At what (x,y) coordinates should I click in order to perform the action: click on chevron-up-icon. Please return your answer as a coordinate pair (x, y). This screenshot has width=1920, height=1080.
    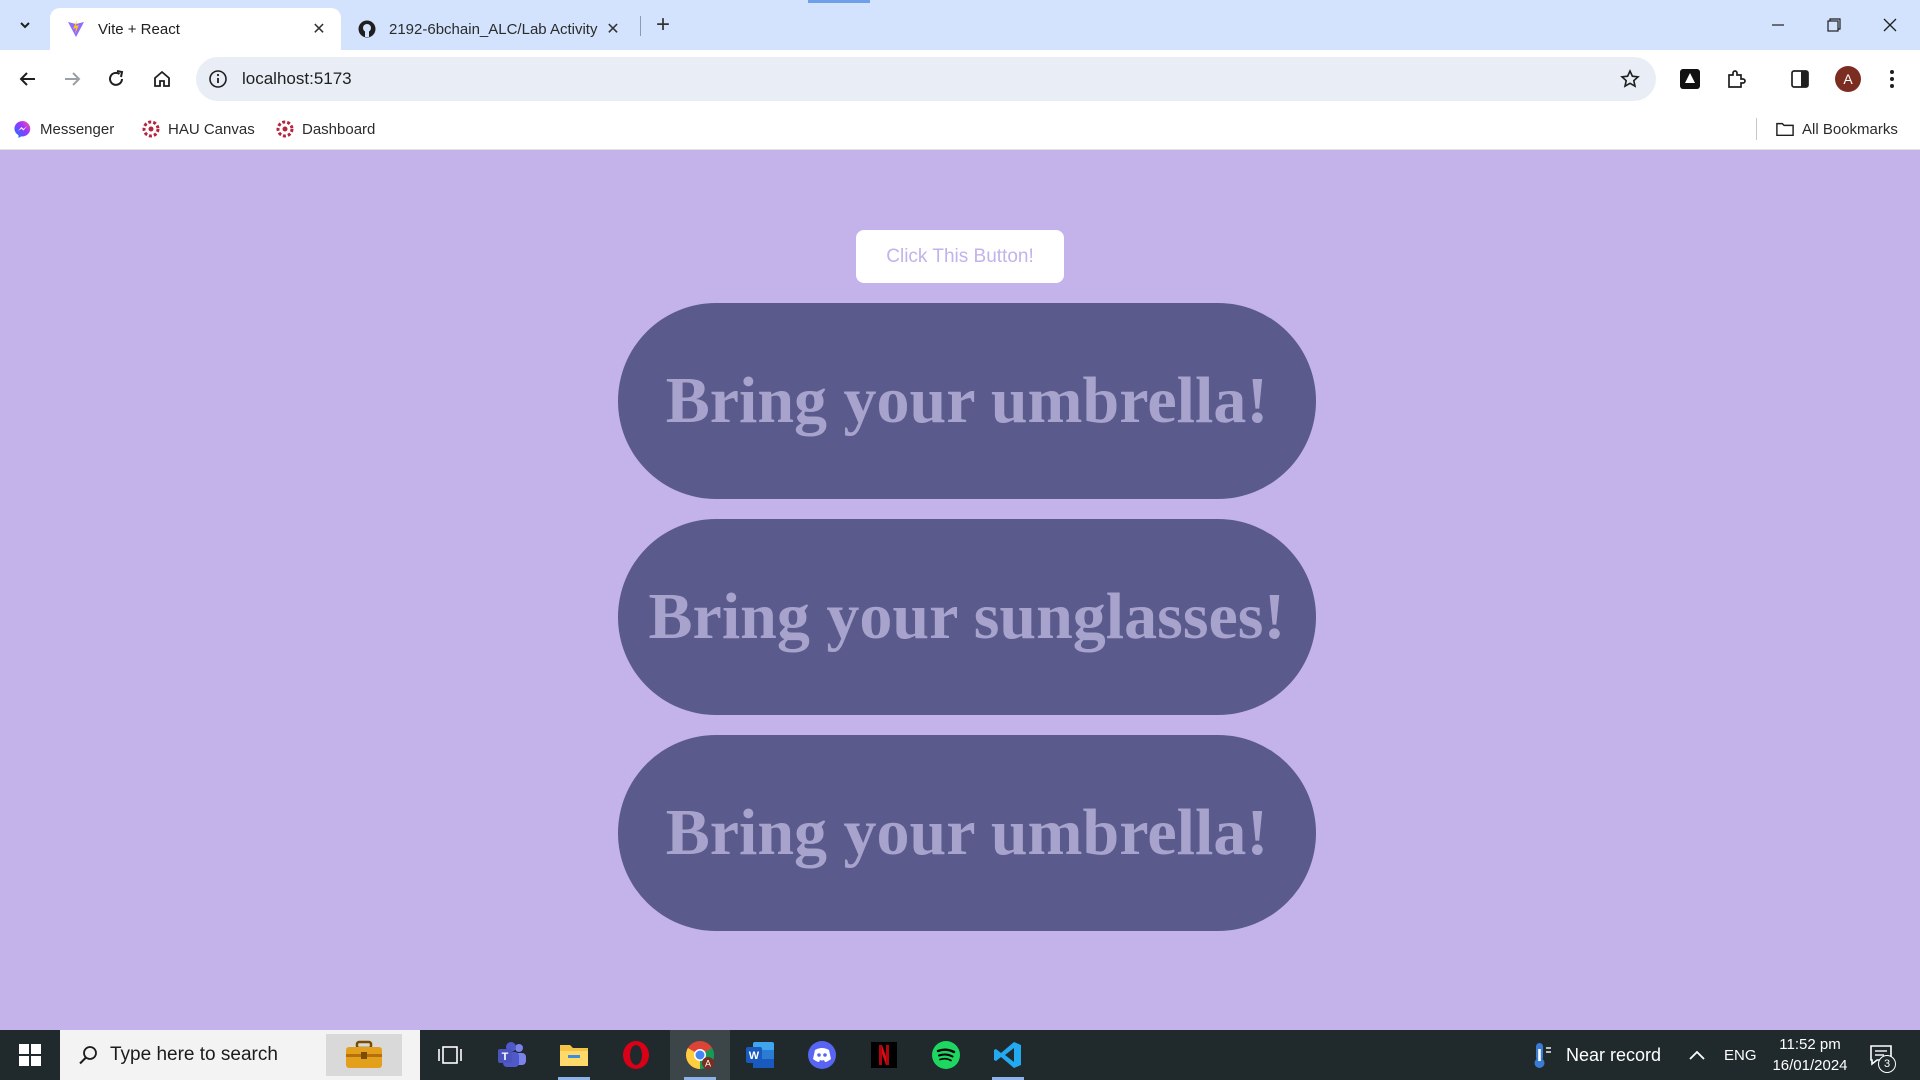
    Looking at the image, I should click on (1697, 1055).